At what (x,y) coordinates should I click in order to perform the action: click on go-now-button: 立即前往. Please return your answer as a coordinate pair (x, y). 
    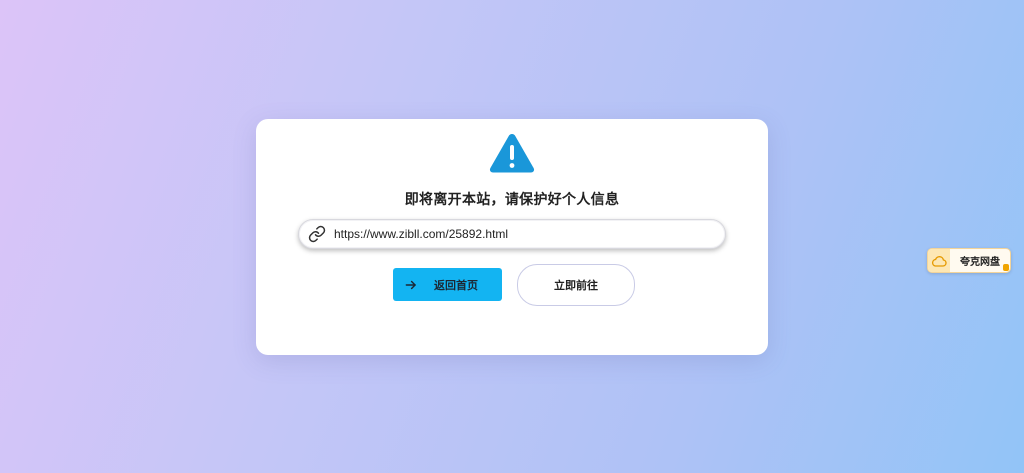
    Looking at the image, I should click on (576, 285).